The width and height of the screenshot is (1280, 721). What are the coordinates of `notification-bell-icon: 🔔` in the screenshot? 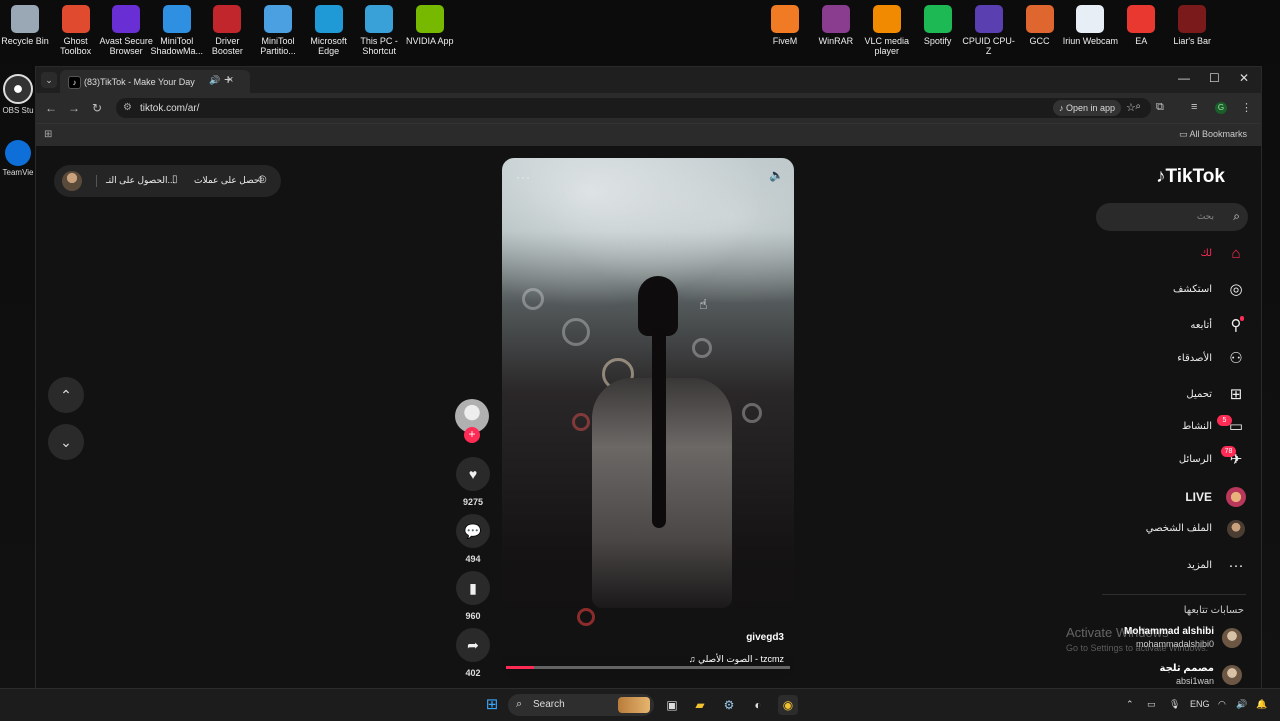 It's located at (1261, 704).